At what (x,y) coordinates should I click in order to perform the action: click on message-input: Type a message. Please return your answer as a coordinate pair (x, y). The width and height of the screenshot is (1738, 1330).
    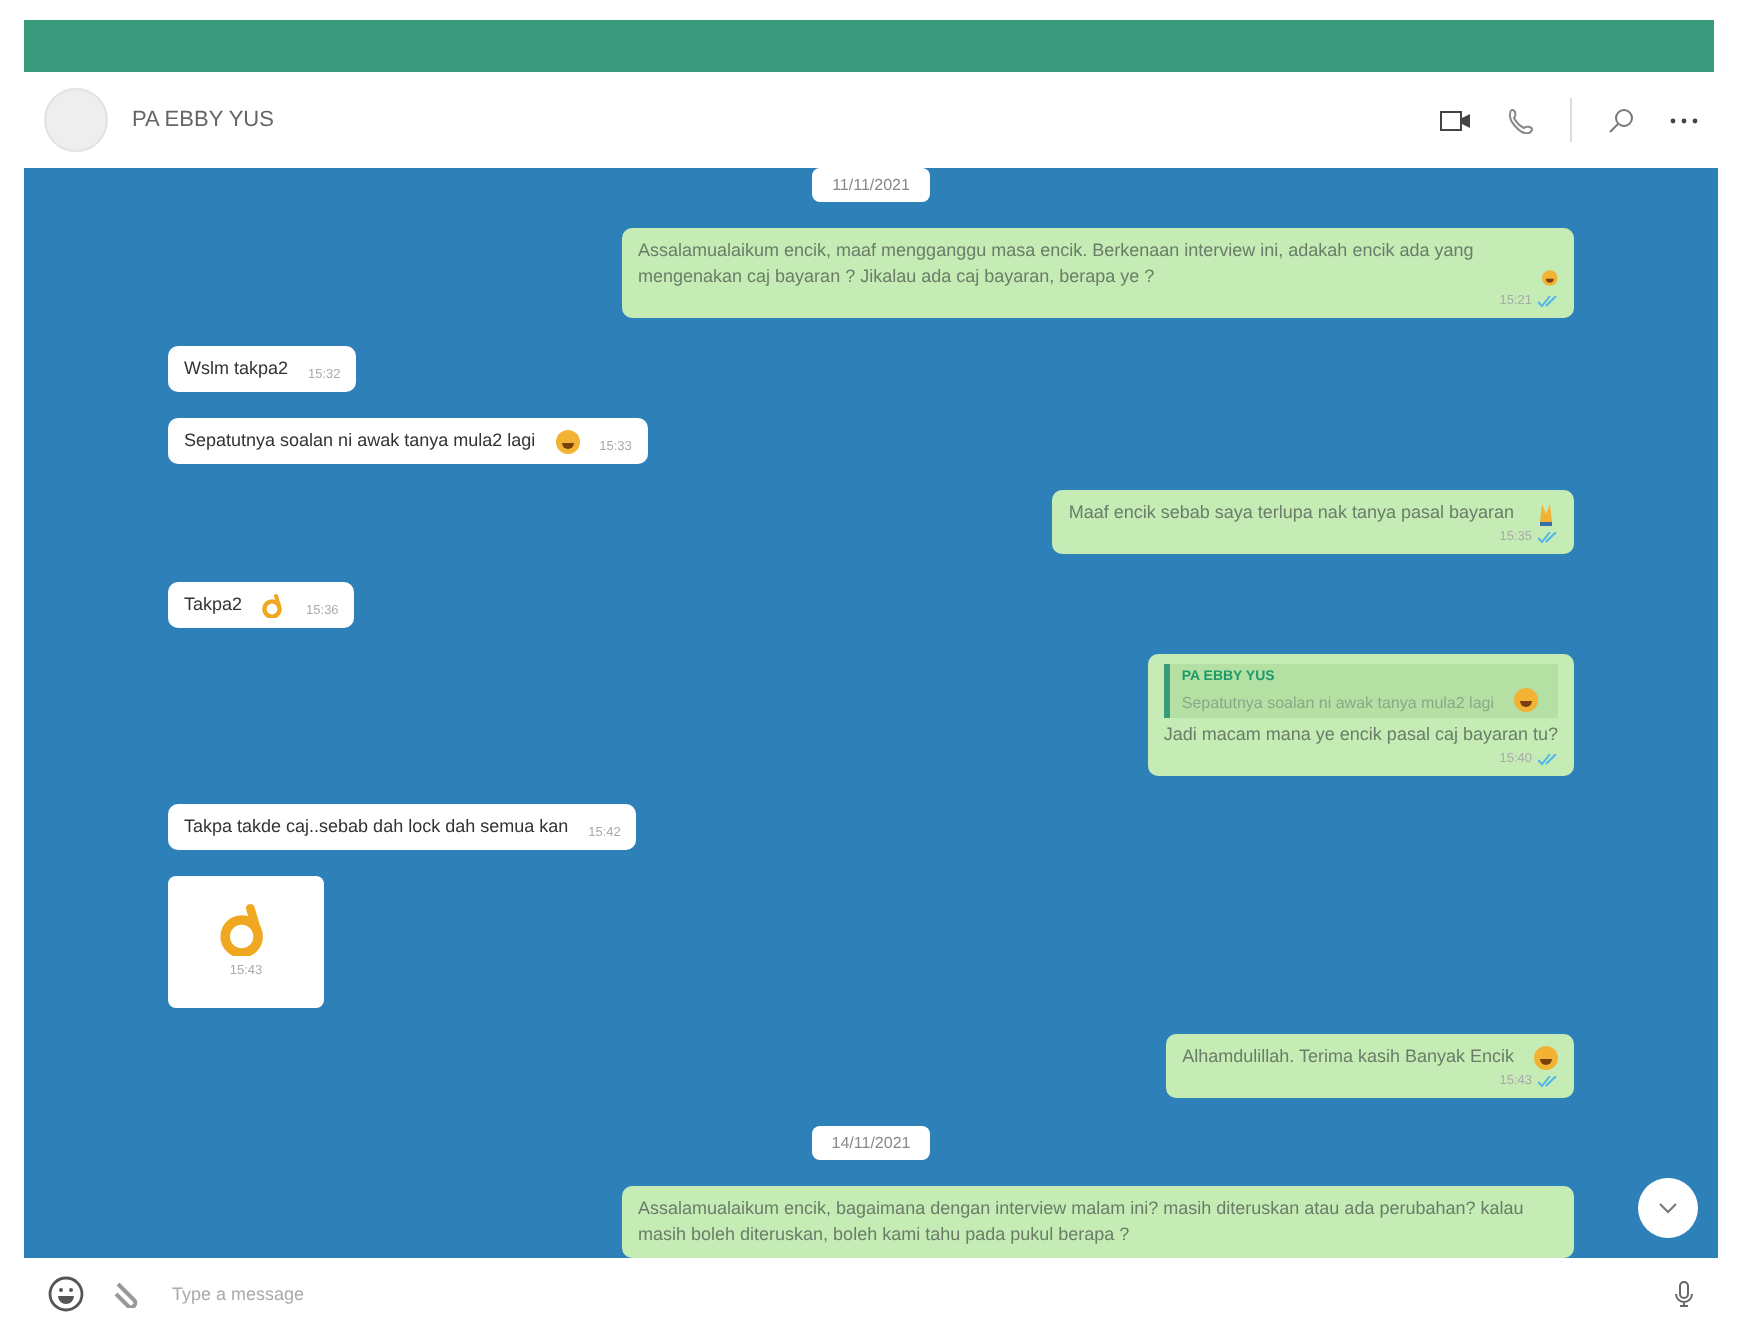
    Looking at the image, I should click on (907, 1294).